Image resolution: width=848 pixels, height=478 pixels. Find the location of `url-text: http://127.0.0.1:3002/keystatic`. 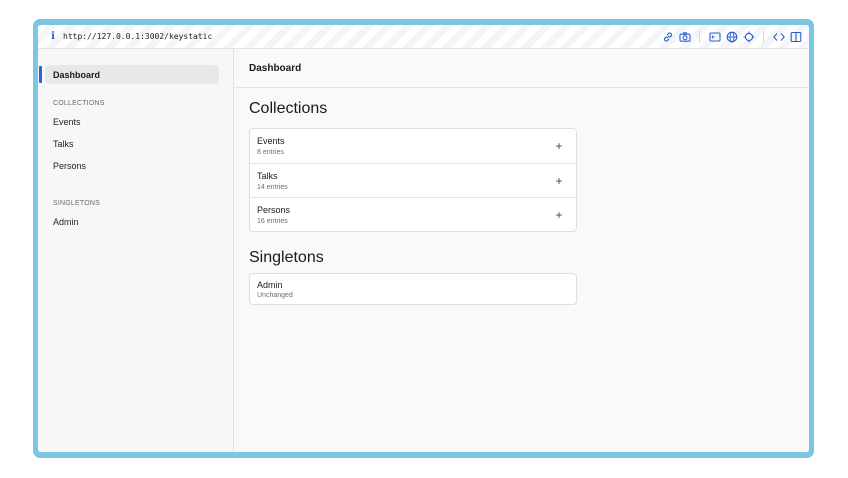

url-text: http://127.0.0.1:3002/keystatic is located at coordinates (137, 37).